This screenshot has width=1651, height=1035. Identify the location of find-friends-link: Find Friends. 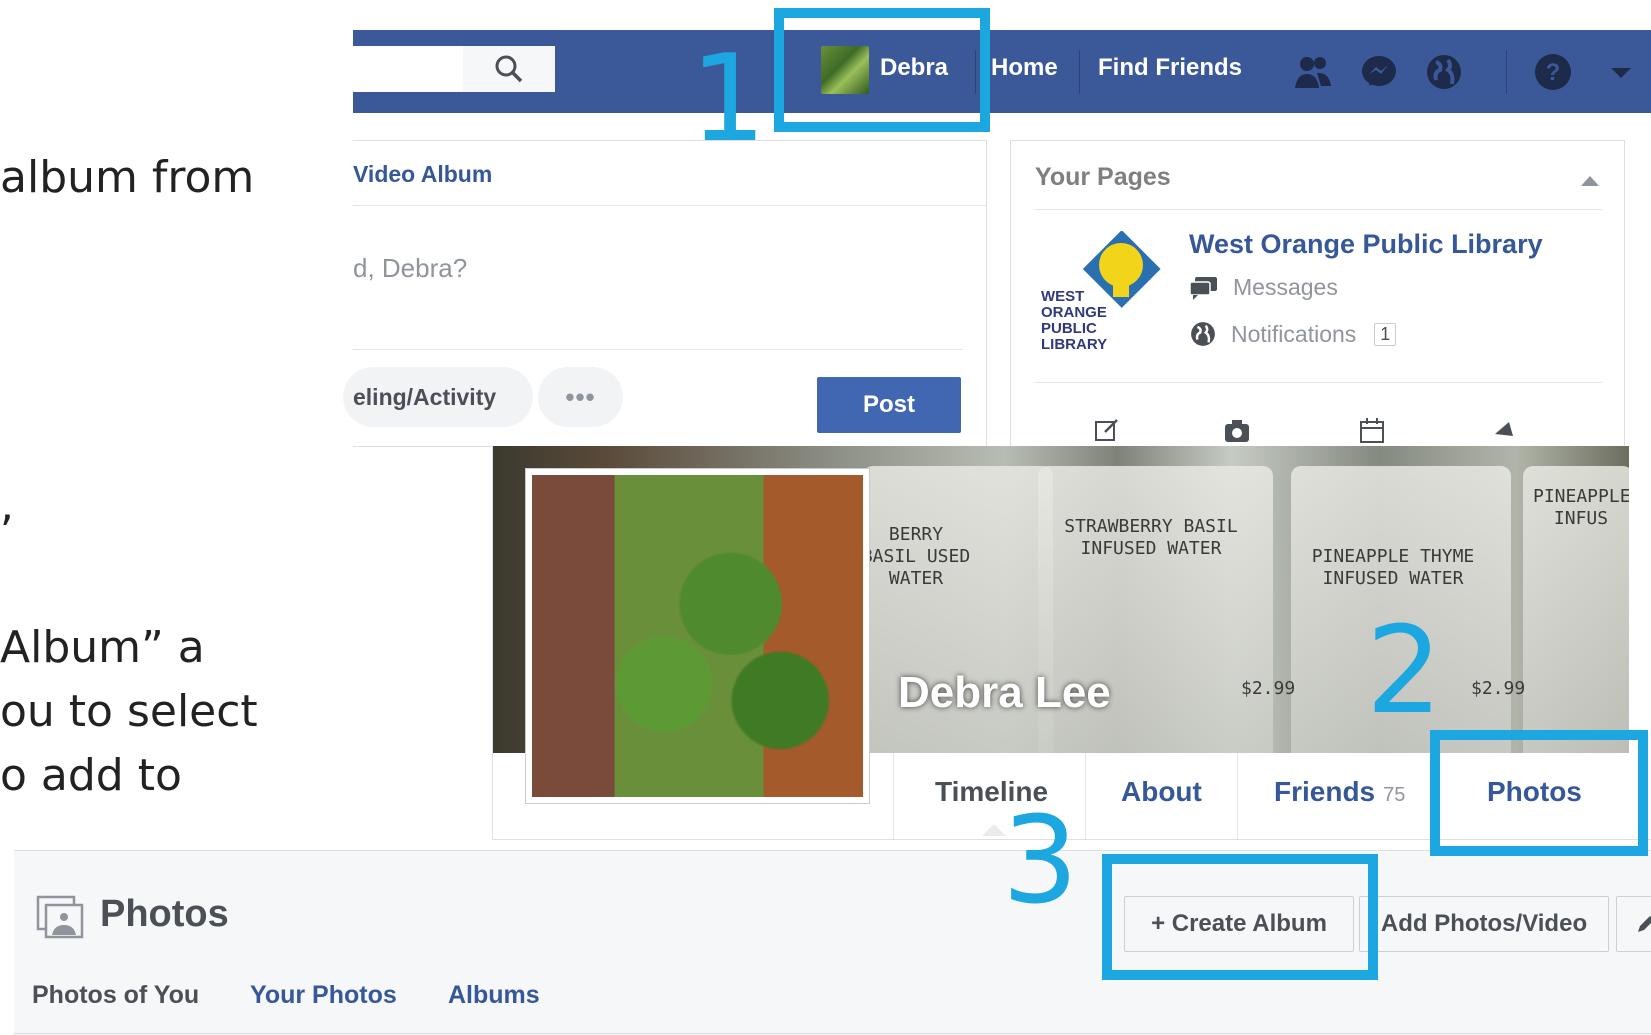
(1170, 68).